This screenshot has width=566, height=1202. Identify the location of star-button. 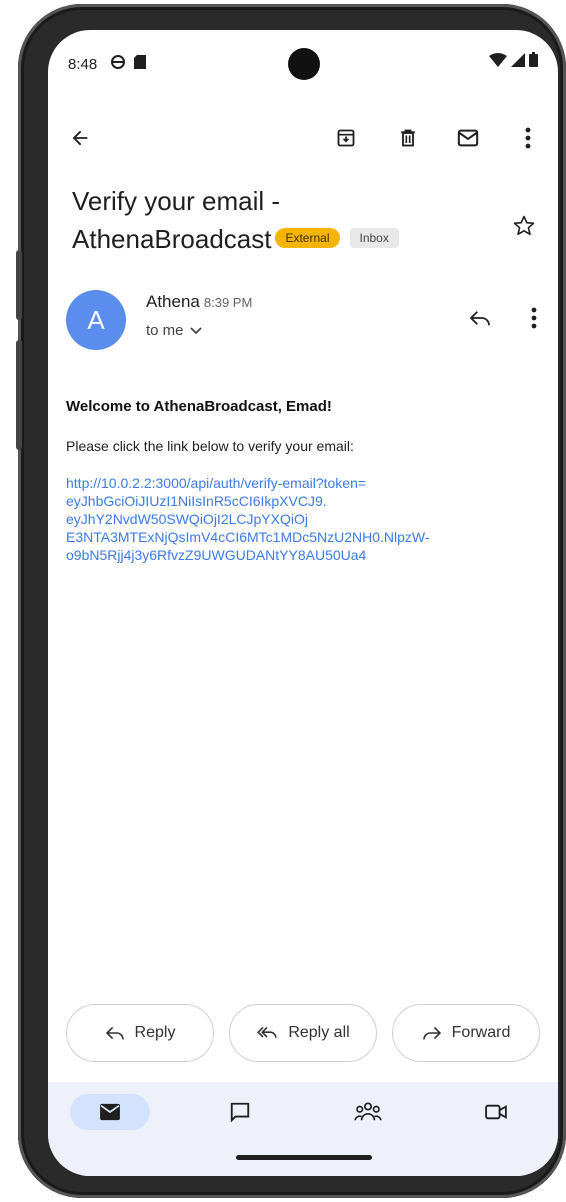
(524, 226).